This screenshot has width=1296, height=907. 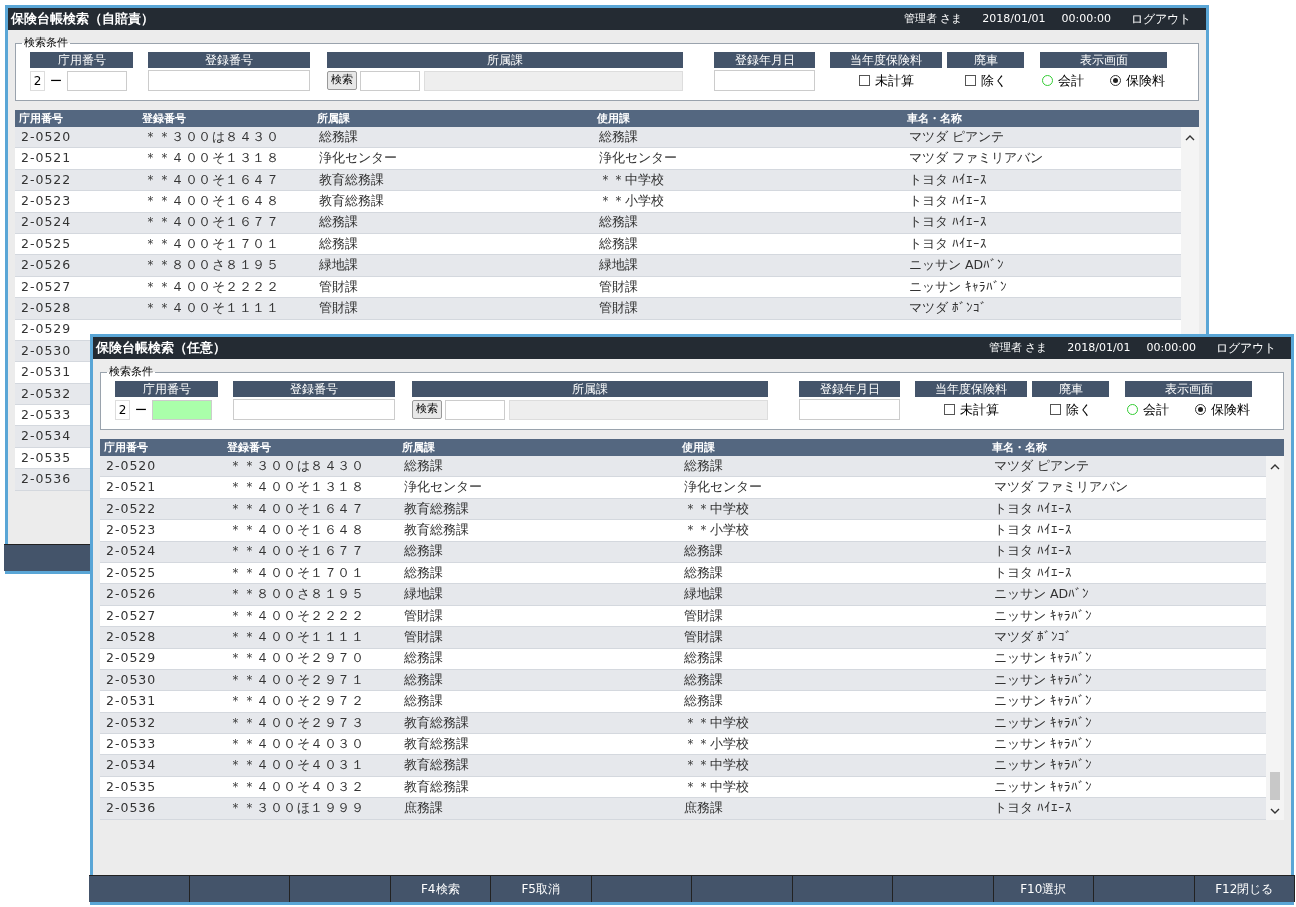 What do you see at coordinates (296, 594) in the screenshot?
I see `table-cell: ＊＊８００さ８１９５` at bounding box center [296, 594].